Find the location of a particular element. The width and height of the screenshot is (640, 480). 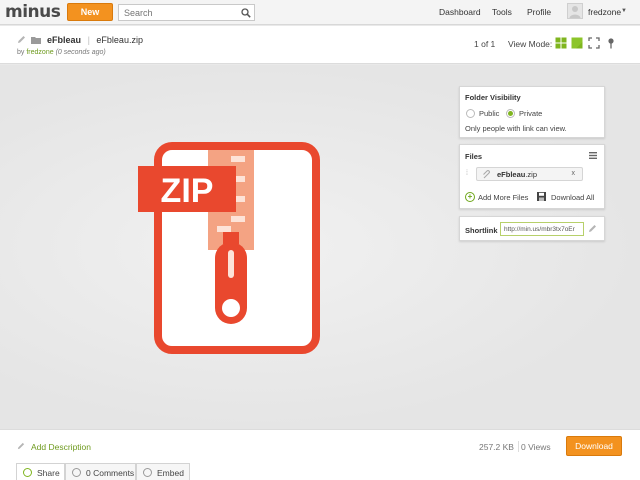

divider is located at coordinates (518, 446).